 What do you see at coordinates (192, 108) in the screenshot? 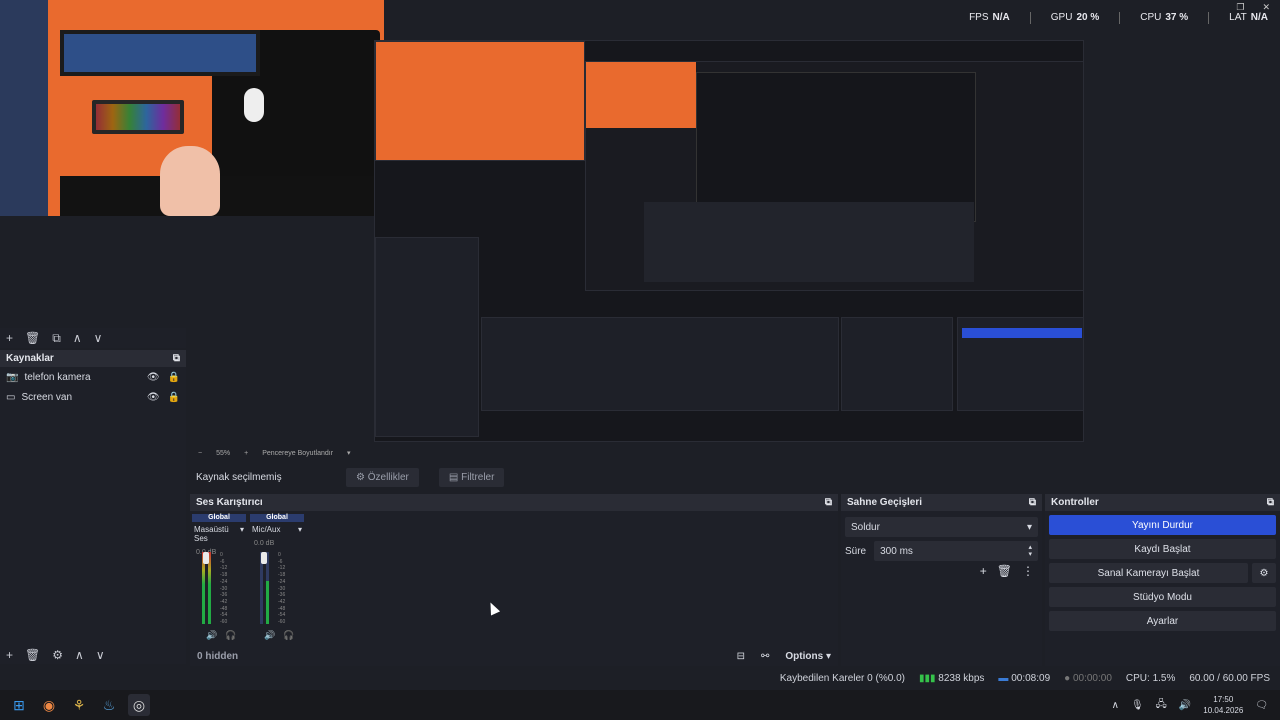
I see `camera-feed` at bounding box center [192, 108].